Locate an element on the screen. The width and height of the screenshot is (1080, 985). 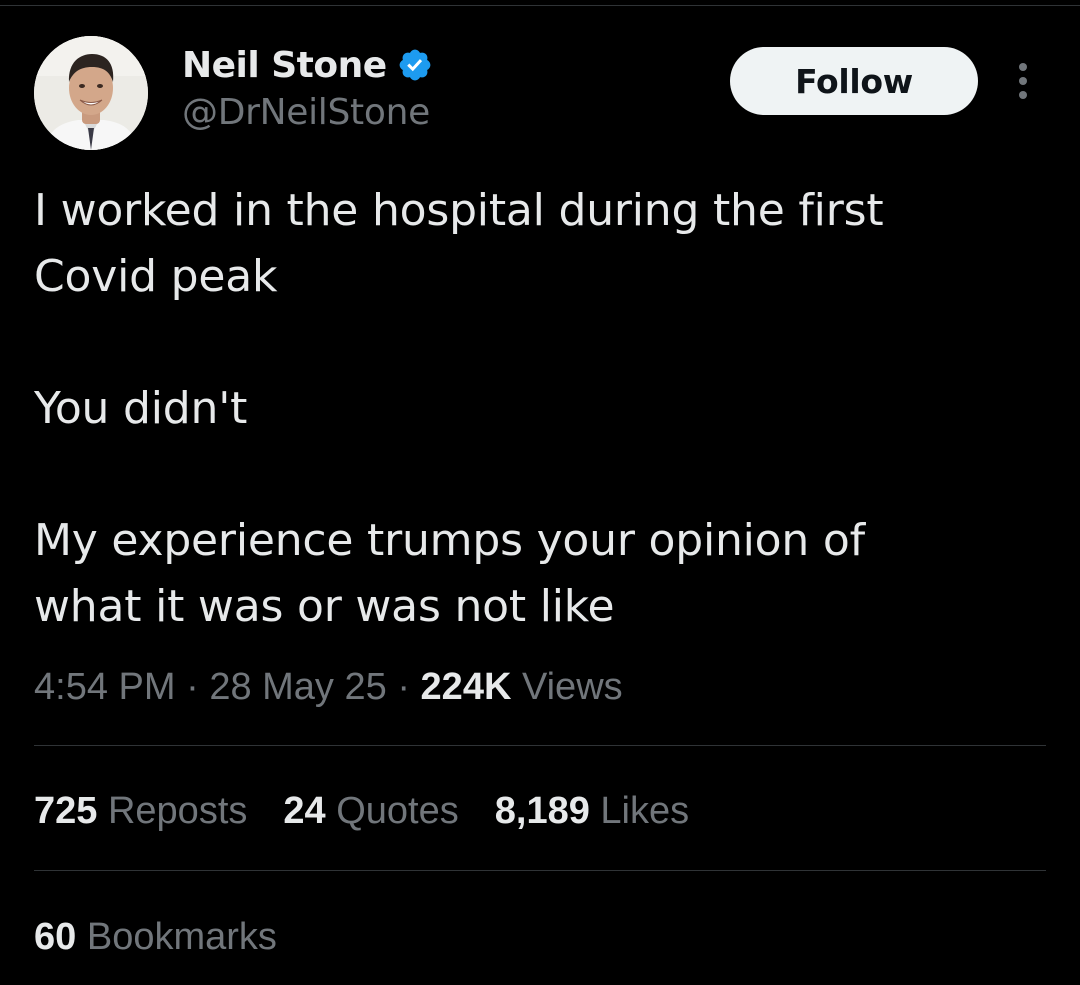
tweet-time: 4:54 PM is located at coordinates (105, 687).